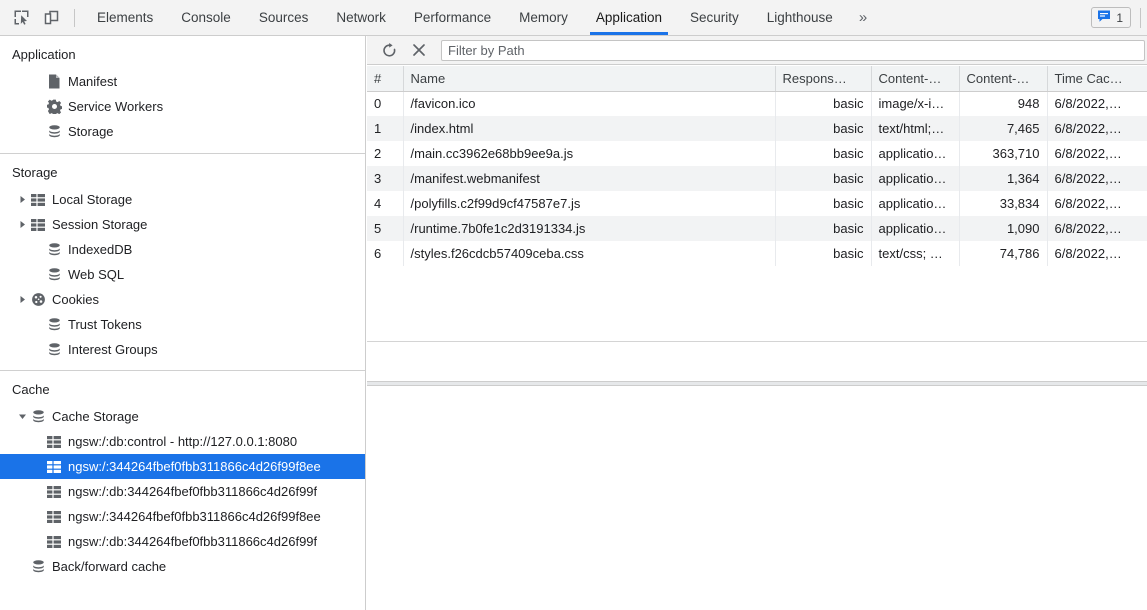  What do you see at coordinates (125, 17) in the screenshot?
I see `tab-elements: Elements` at bounding box center [125, 17].